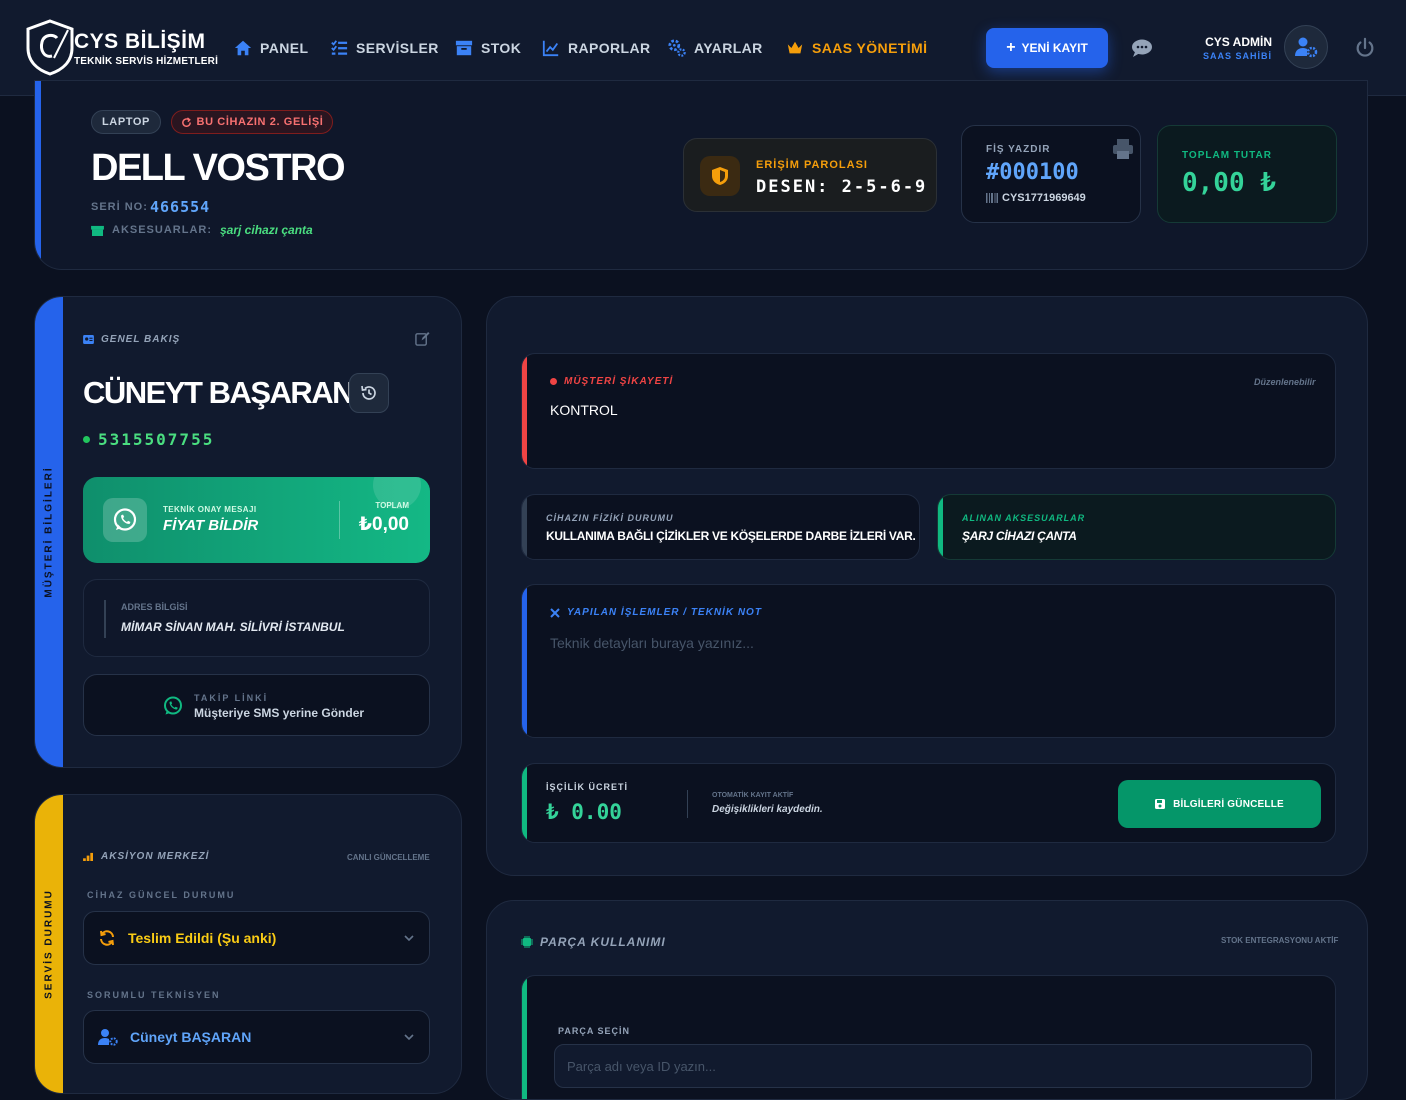  I want to click on sync-icon, so click(107, 938).